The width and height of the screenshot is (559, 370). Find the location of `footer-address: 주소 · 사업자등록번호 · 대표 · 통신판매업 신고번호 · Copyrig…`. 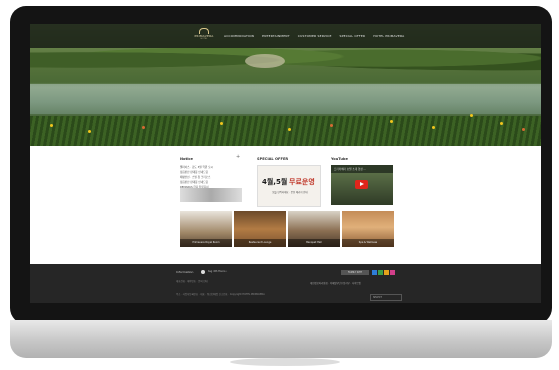

footer-address: 주소 · 사업자등록번호 · 대표 · 통신판매업 신고번호 · Copyrig… is located at coordinates (220, 294).